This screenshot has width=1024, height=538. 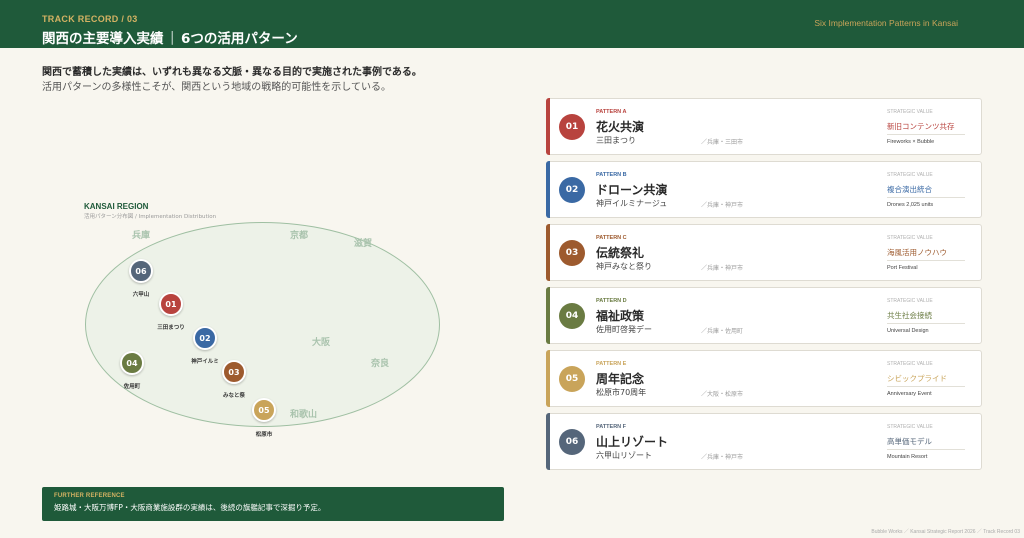 I want to click on card-english-caption: Drones 2,025 units, so click(x=910, y=205).